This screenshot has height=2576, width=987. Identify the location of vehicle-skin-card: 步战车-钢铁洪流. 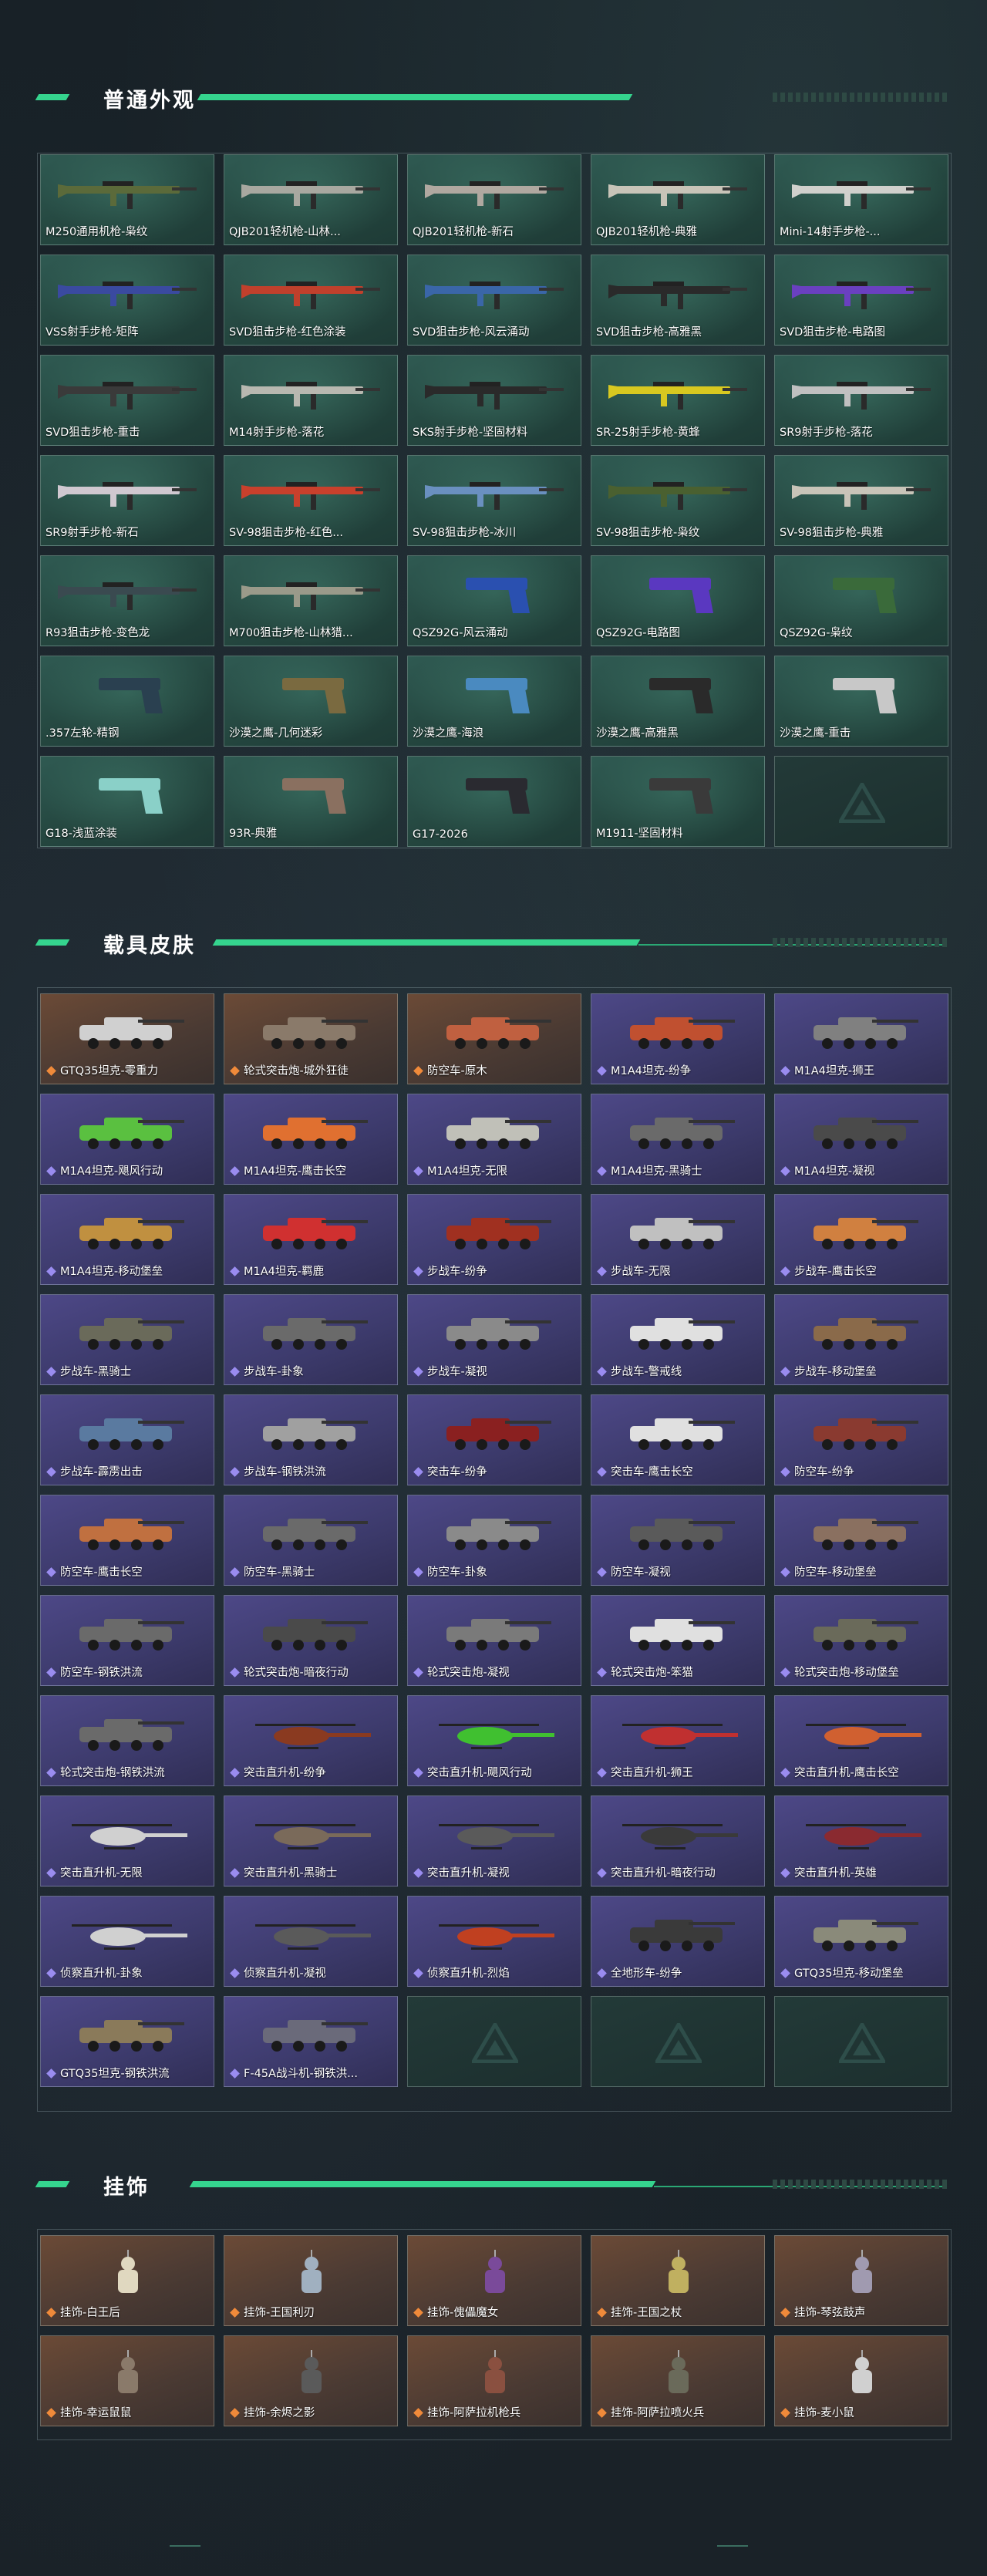
(311, 1439).